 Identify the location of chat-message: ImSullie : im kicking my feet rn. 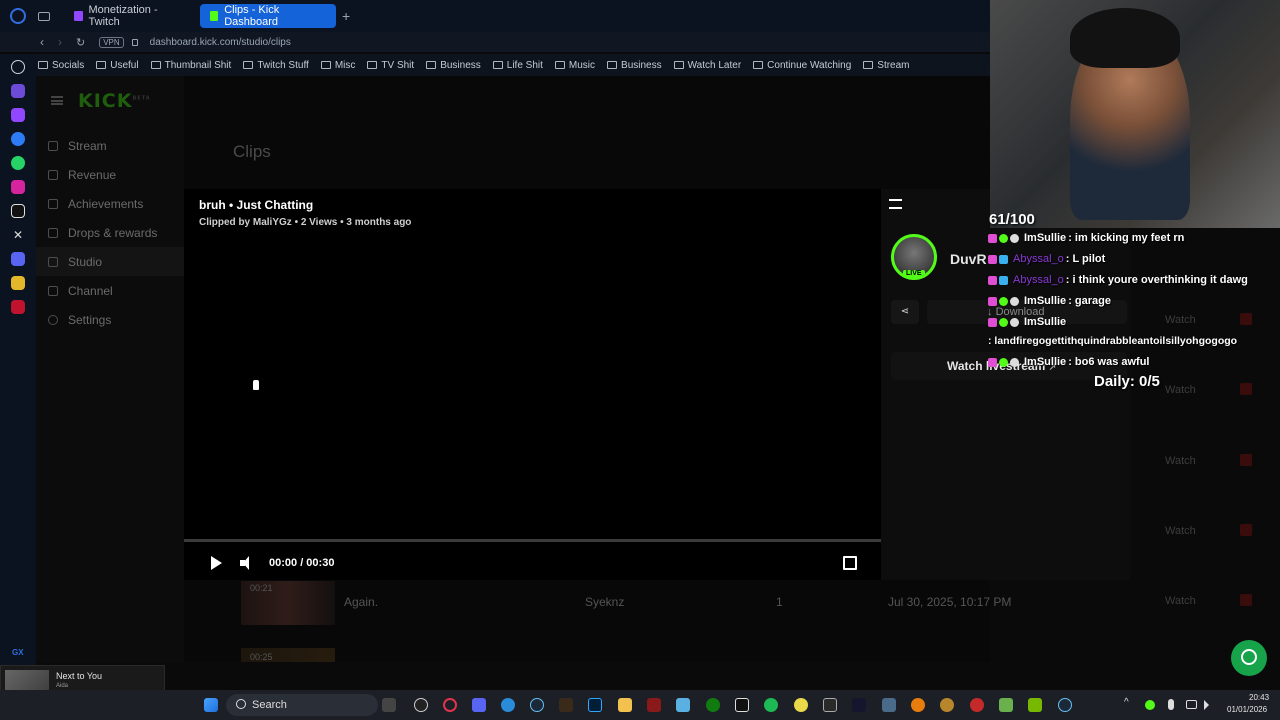
(1134, 238).